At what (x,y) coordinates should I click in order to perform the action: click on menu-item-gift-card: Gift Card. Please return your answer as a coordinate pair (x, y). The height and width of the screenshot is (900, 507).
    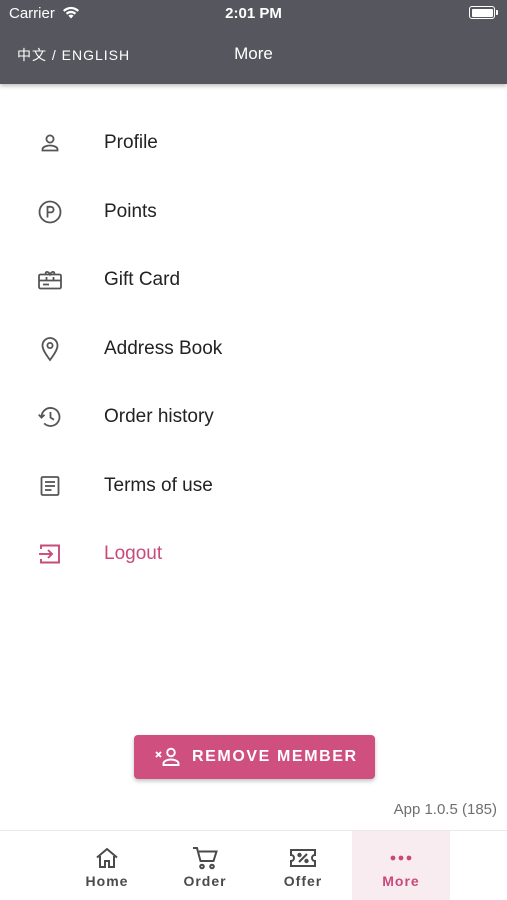
    Looking at the image, I should click on (253, 279).